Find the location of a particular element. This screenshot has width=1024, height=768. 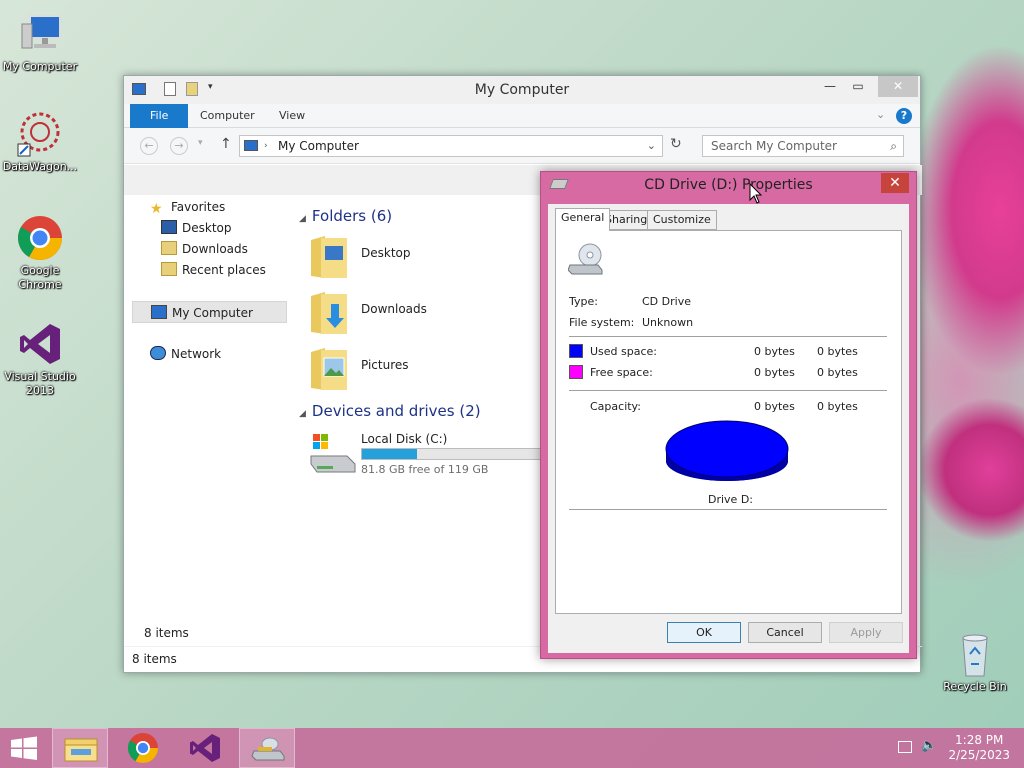

start-button is located at coordinates (24, 748).